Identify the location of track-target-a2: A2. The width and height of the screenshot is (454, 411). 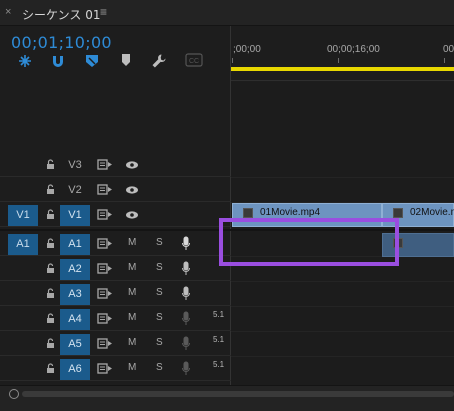
(75, 269).